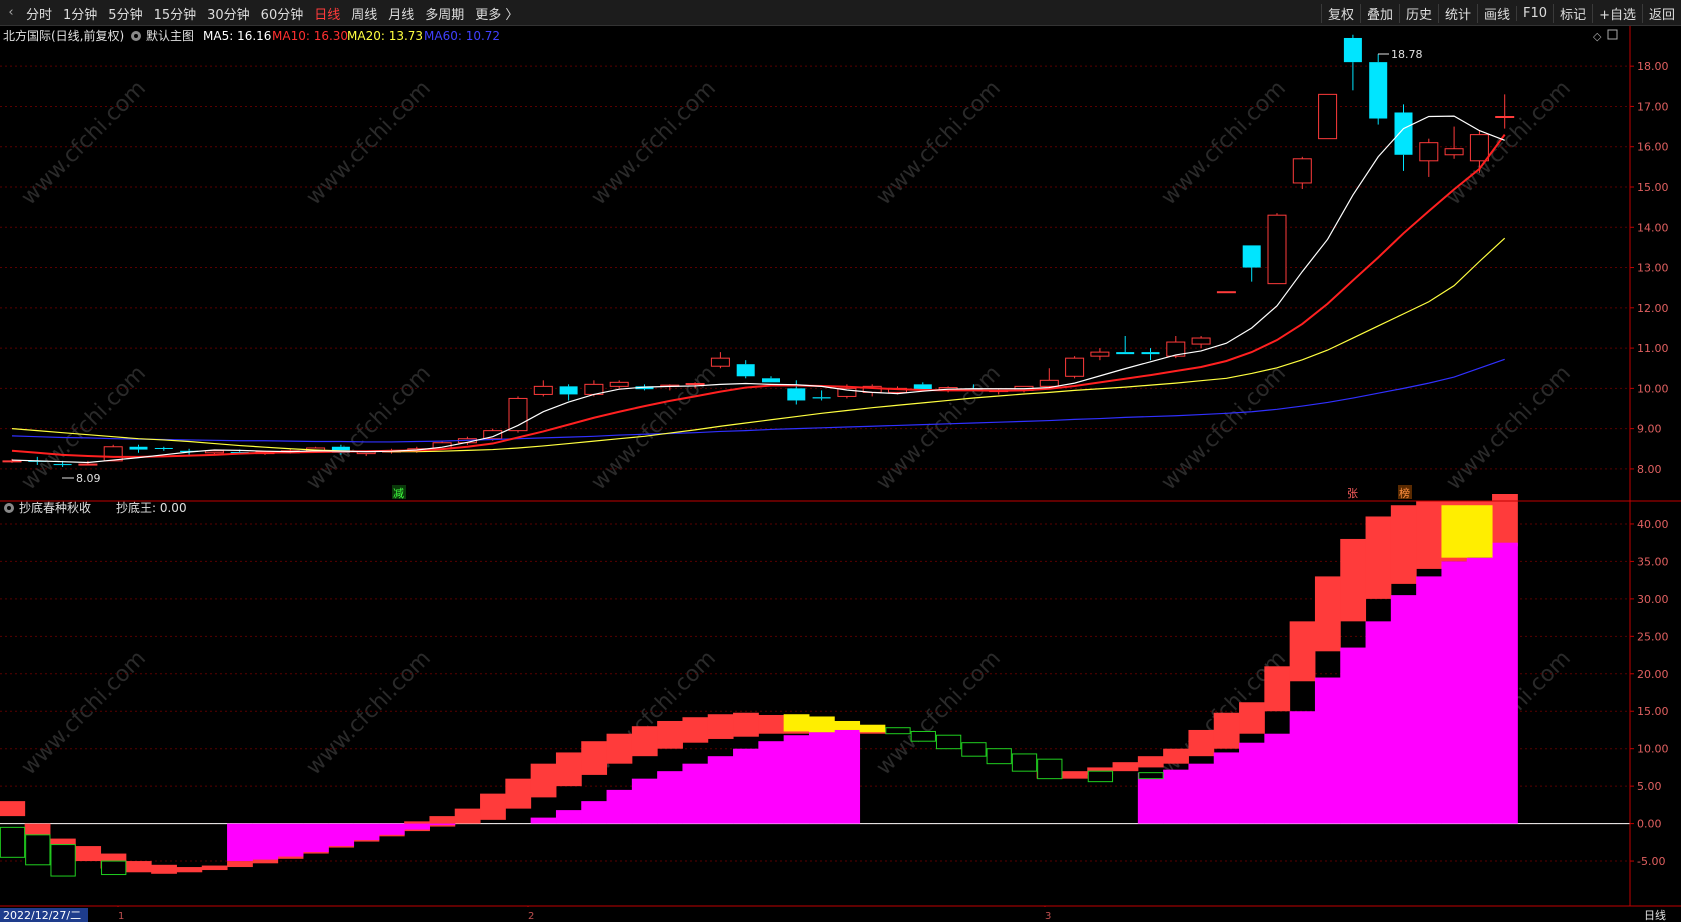  What do you see at coordinates (462, 36) in the screenshot?
I see `ma60-value: MA60: 10.72` at bounding box center [462, 36].